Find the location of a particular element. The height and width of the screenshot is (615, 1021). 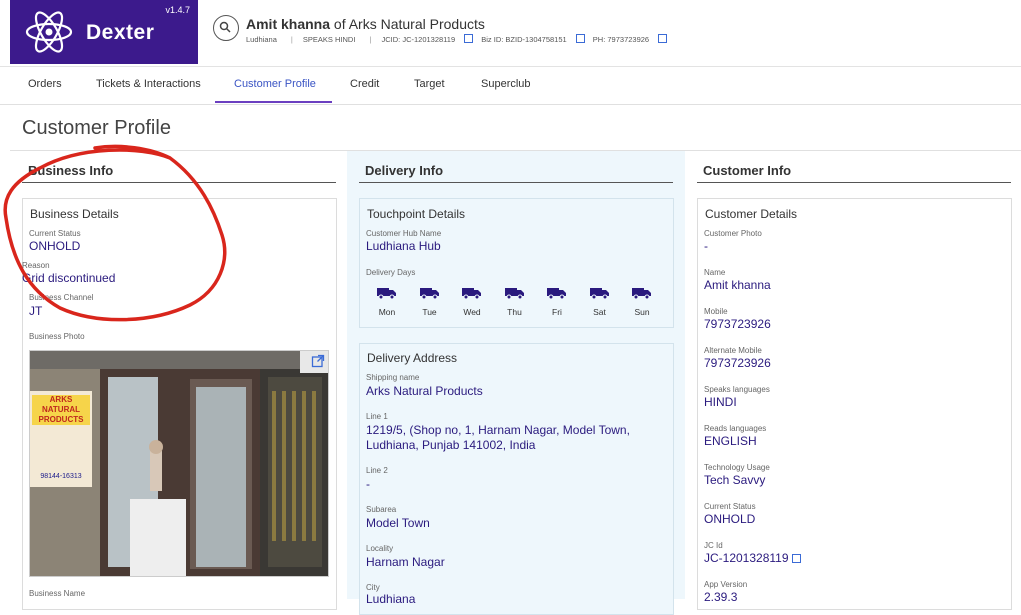

field-label: Line 2 is located at coordinates (377, 470).